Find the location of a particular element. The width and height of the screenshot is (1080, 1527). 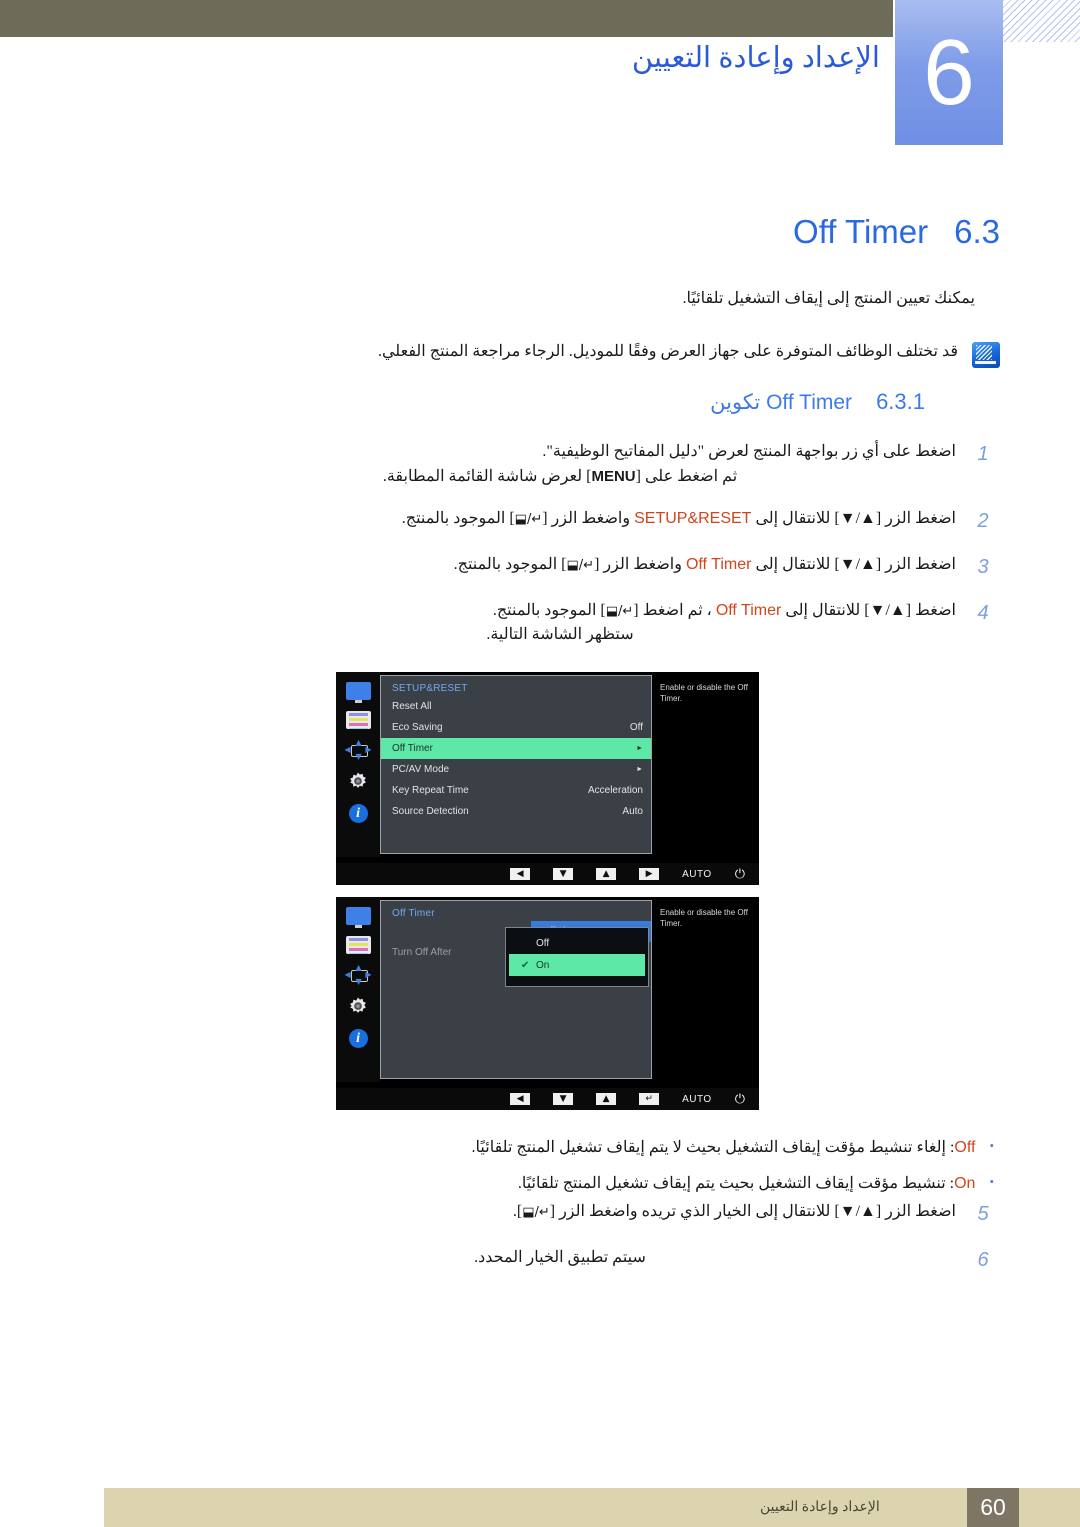

header-band is located at coordinates (446, 18).